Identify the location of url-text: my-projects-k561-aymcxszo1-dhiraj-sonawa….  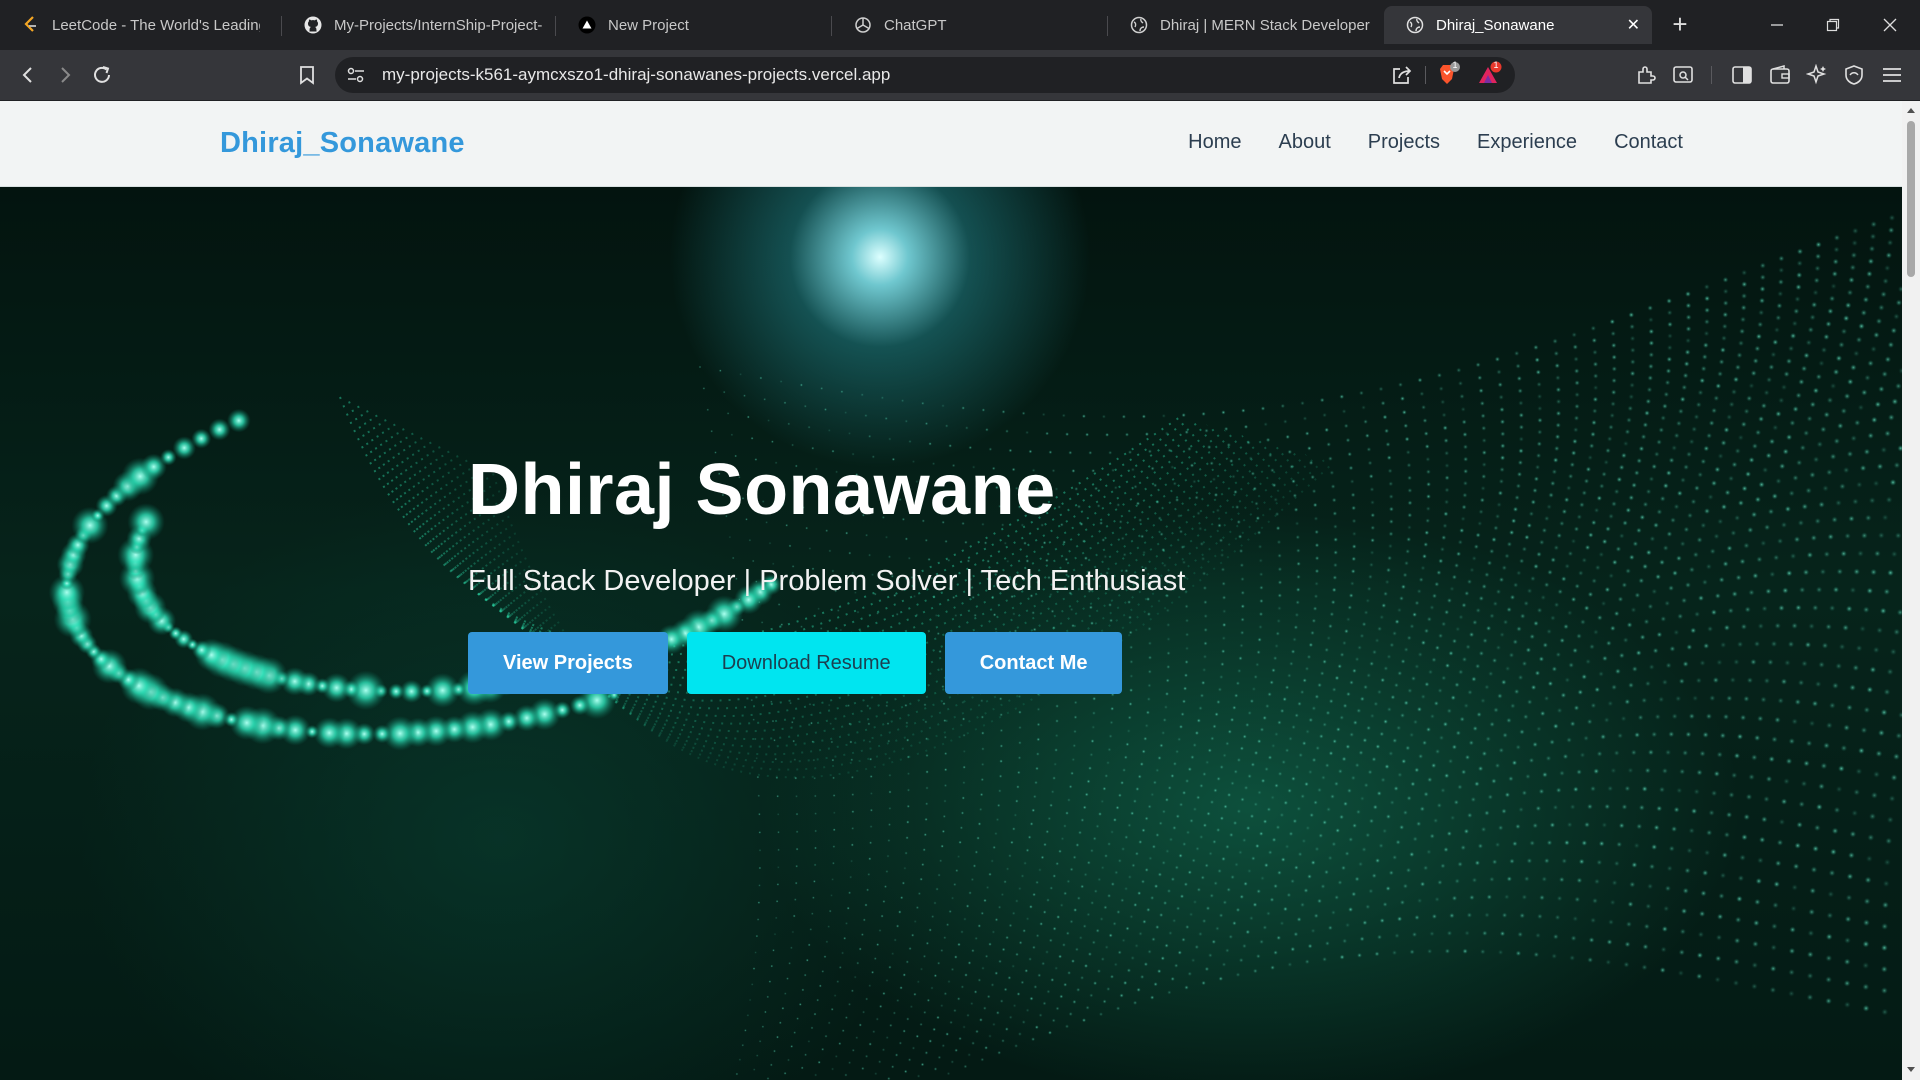
(636, 75).